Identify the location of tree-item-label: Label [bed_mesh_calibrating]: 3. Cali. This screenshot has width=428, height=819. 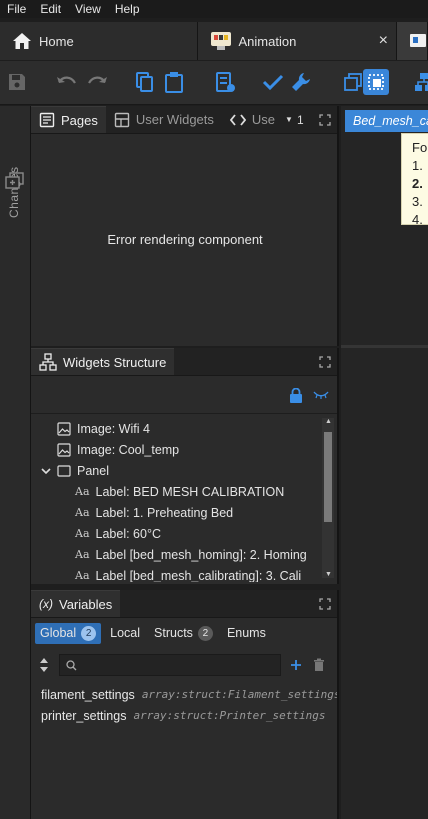
(198, 575).